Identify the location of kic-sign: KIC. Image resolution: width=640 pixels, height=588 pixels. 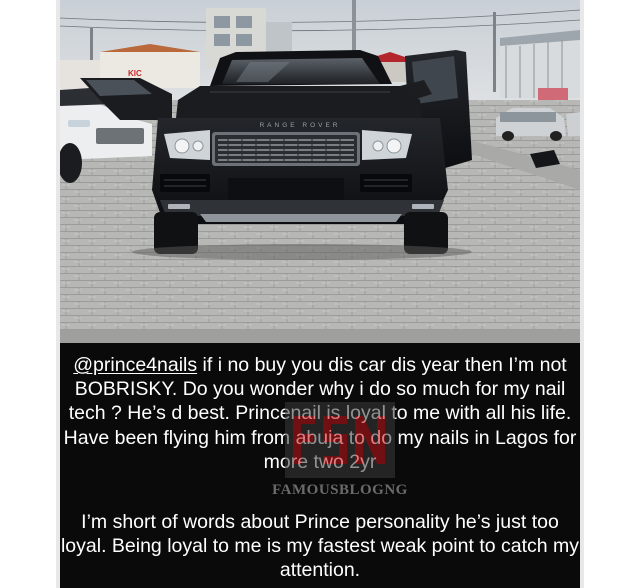
(135, 73).